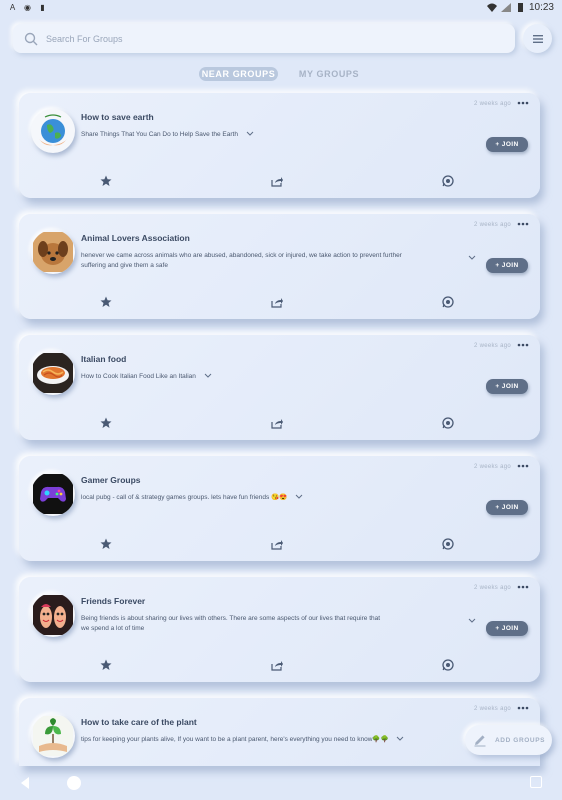 Image resolution: width=562 pixels, height=800 pixels. Describe the element at coordinates (536, 782) in the screenshot. I see `recent-apps-icon` at that location.